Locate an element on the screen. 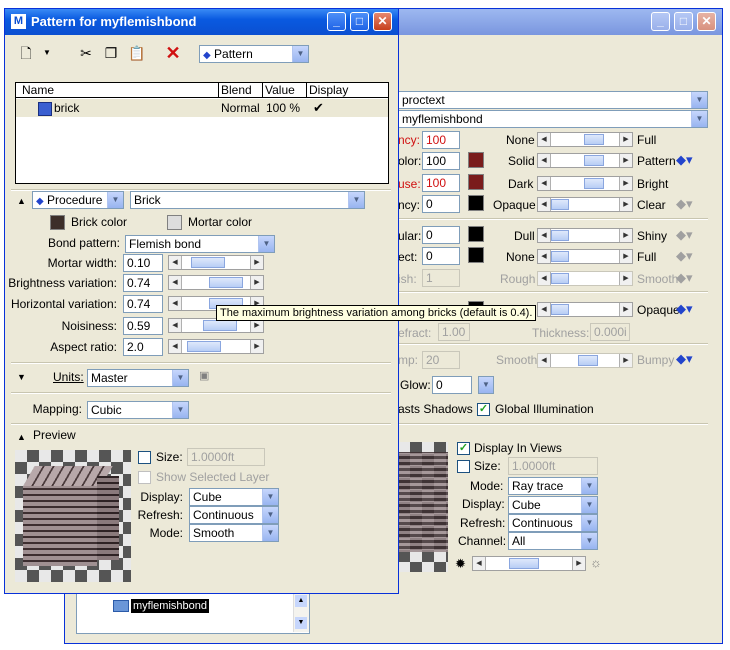 Image resolution: width=730 pixels, height=650 pixels. main-maximize-button: □ is located at coordinates (683, 21).